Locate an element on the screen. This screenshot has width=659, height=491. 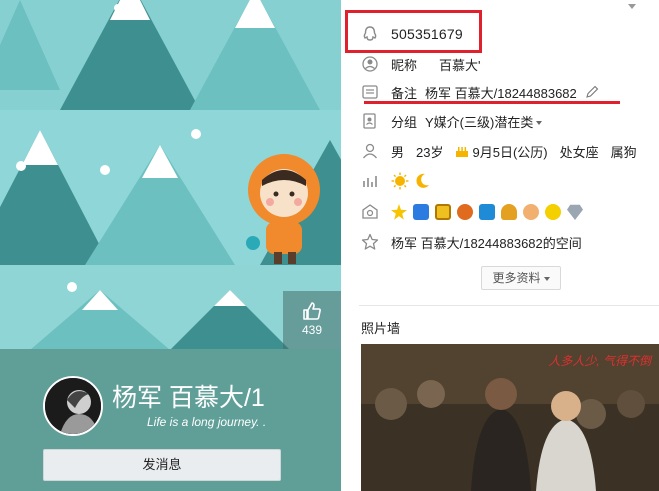
sun-level-icon is located at coordinates (400, 181).